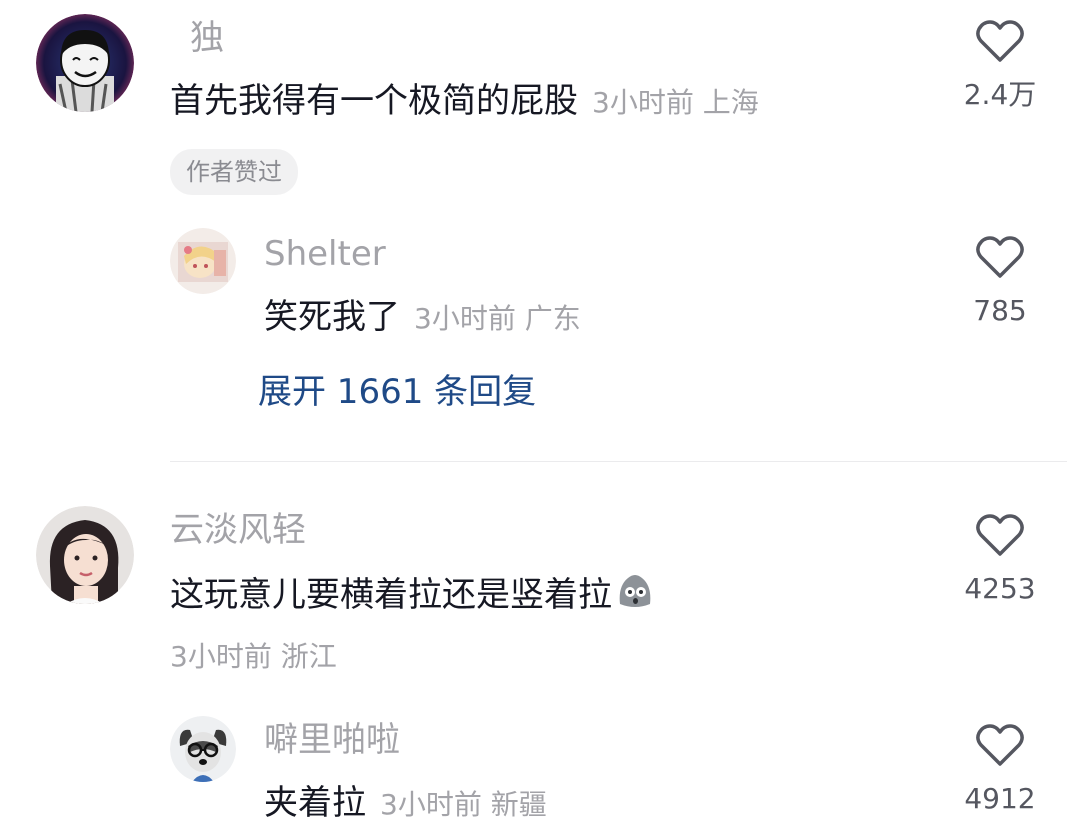 This screenshot has width=1067, height=834. What do you see at coordinates (1000, 798) in the screenshot?
I see `like-count: 4912` at bounding box center [1000, 798].